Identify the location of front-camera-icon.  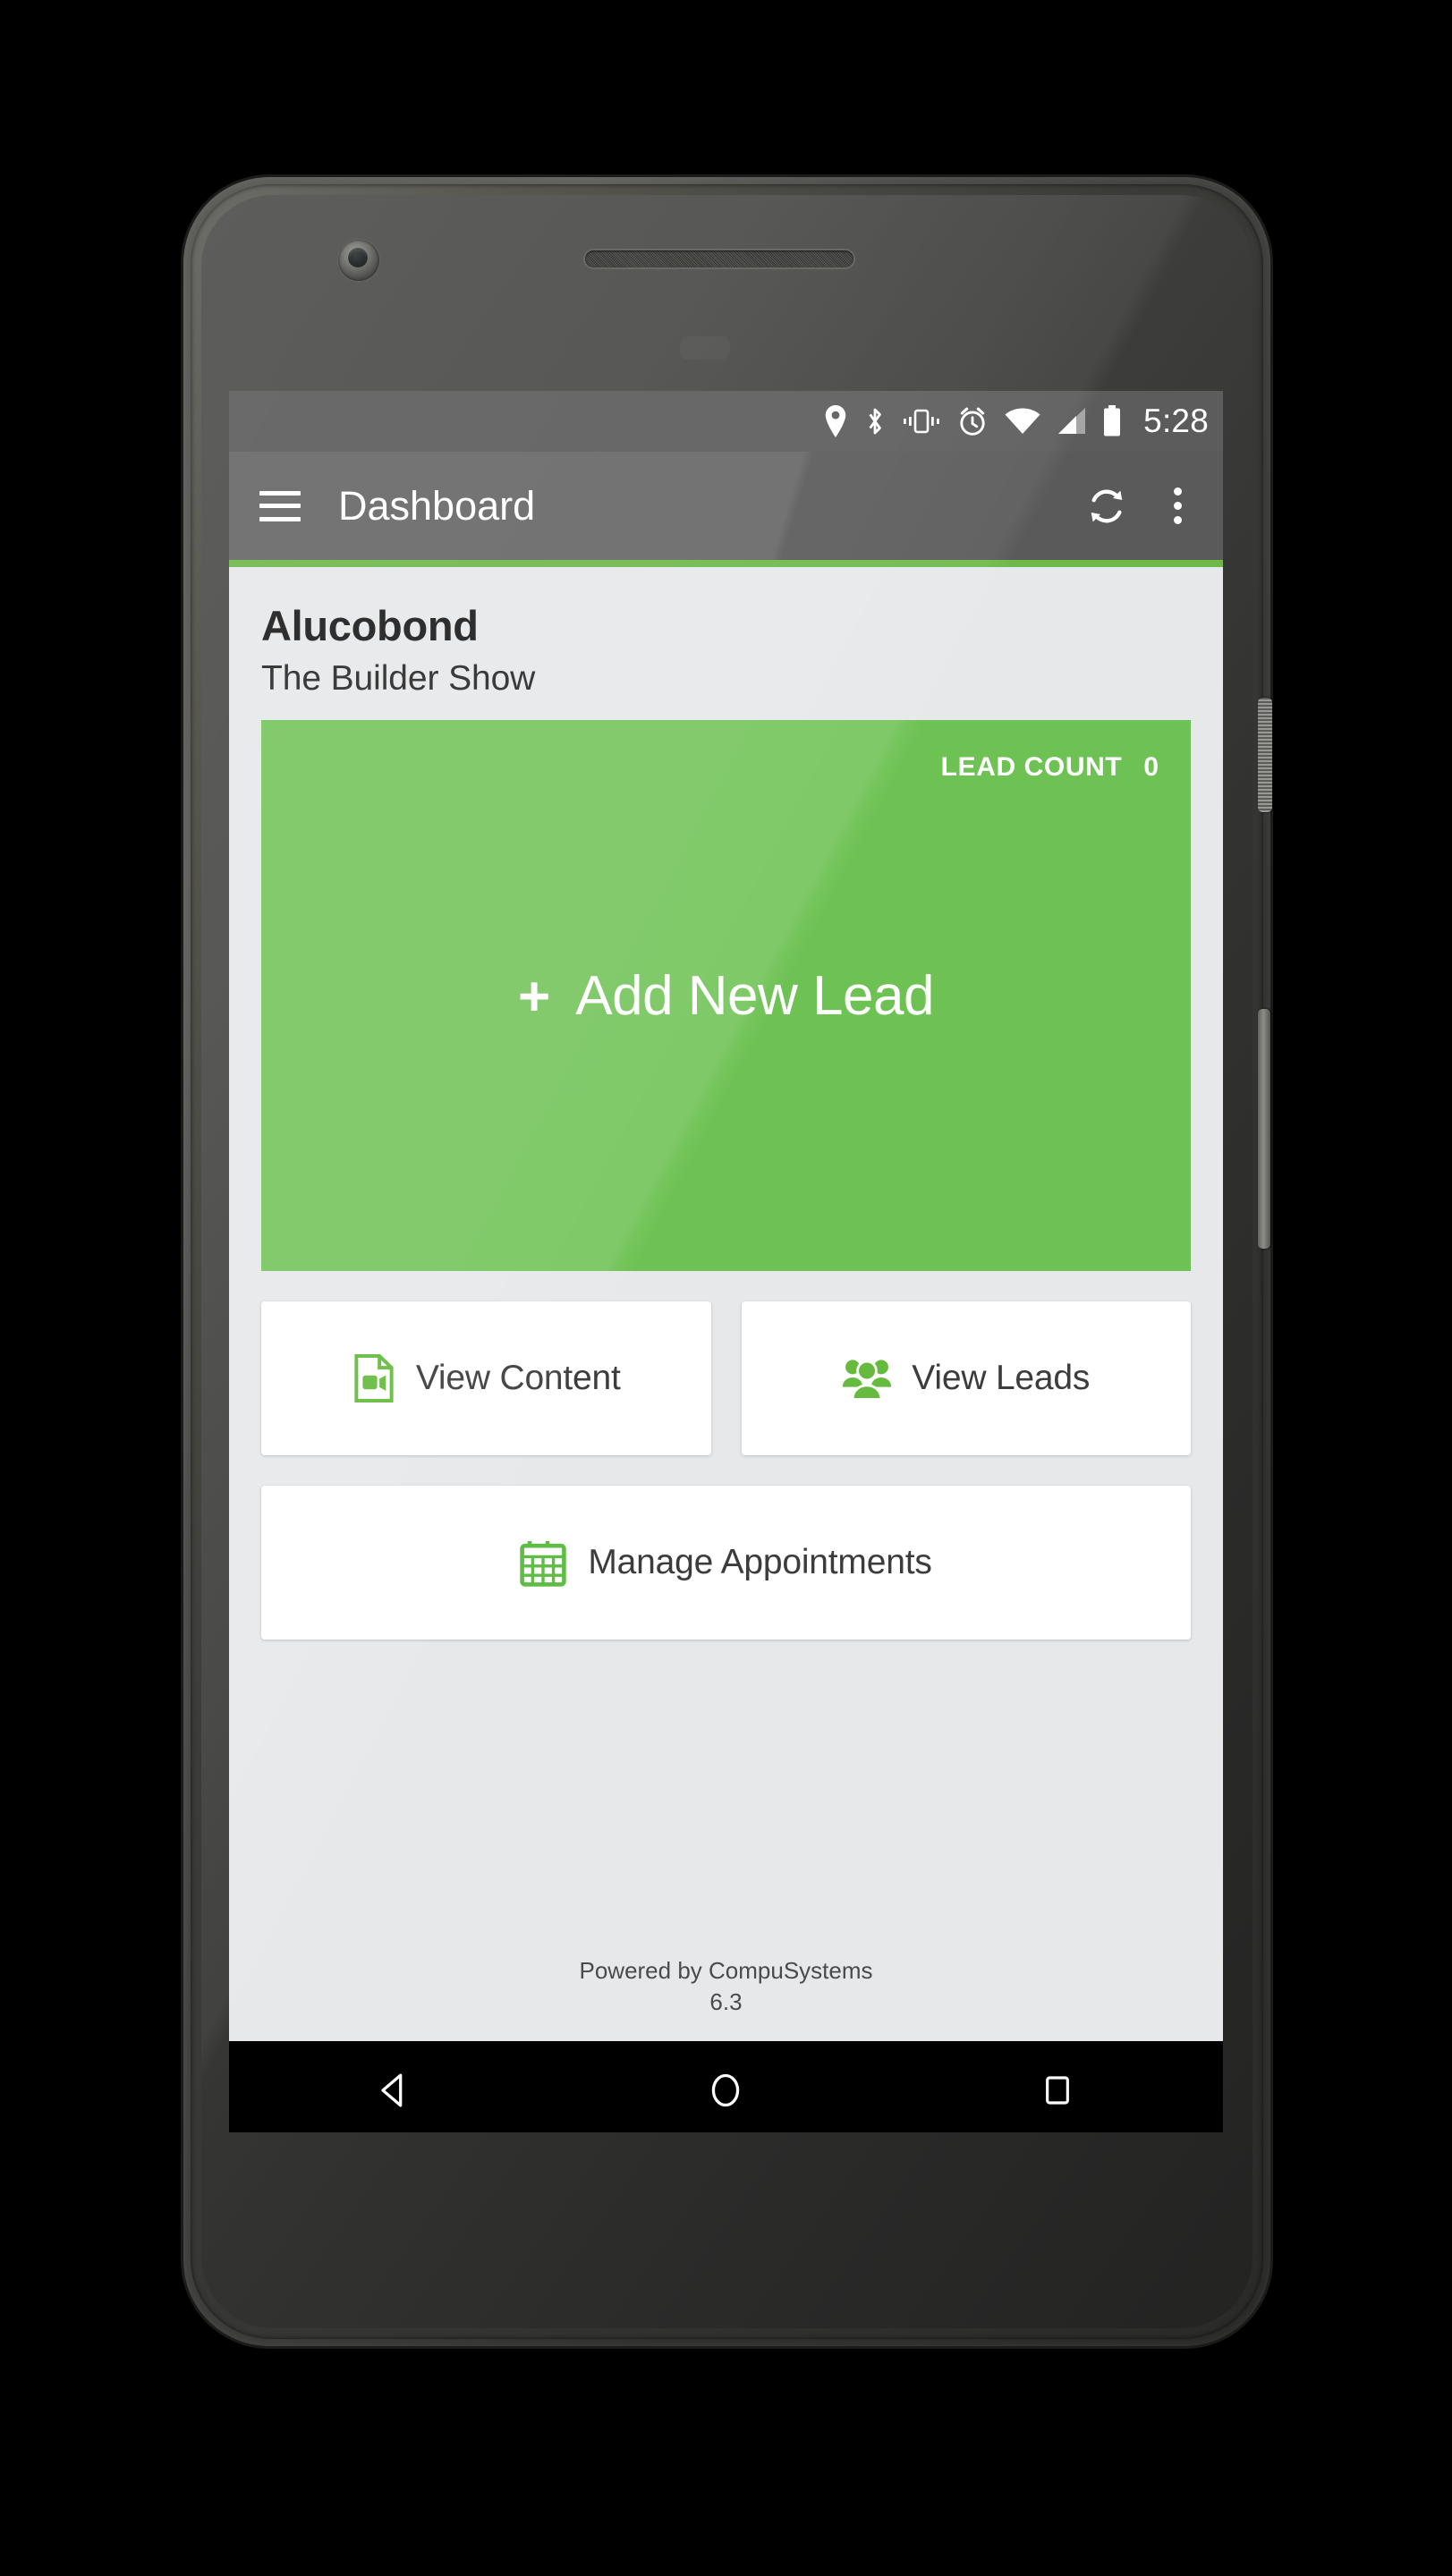
(358, 260).